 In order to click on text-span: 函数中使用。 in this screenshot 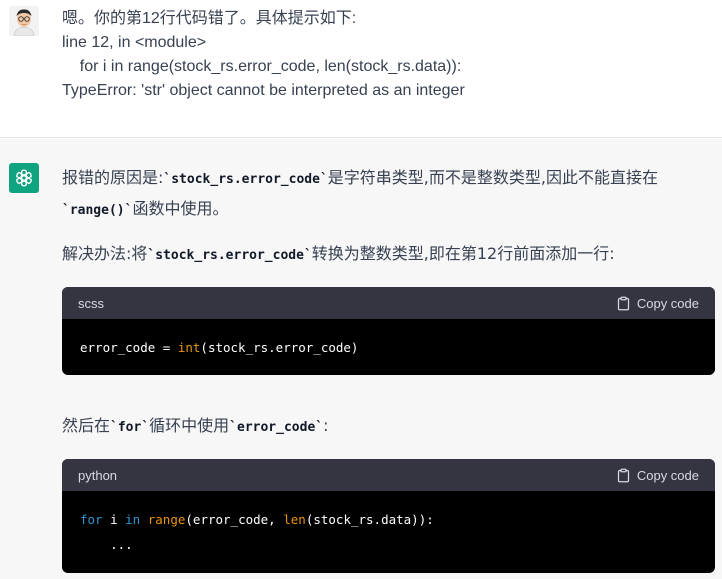, I will do `click(180, 208)`.